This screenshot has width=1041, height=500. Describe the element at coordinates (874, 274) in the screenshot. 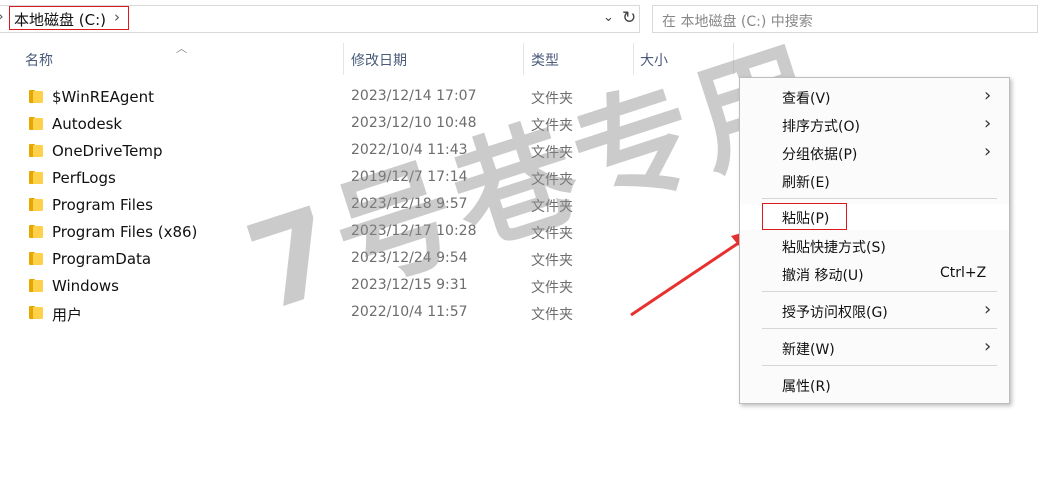

I see `menu-item-undo: 撤消 移动(U) Ctrl+Z` at that location.